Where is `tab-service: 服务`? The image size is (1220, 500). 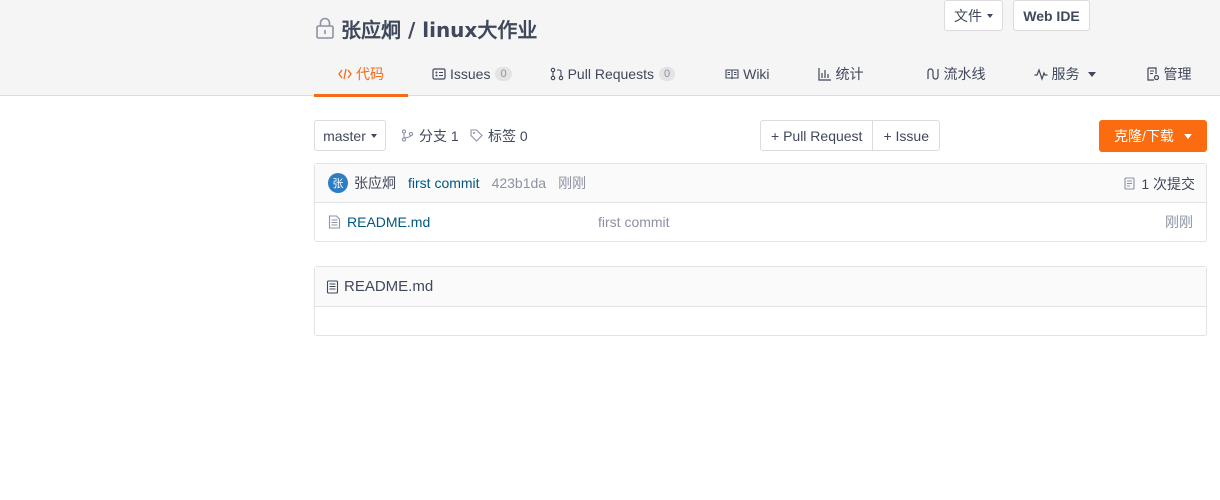 tab-service: 服务 is located at coordinates (1065, 74).